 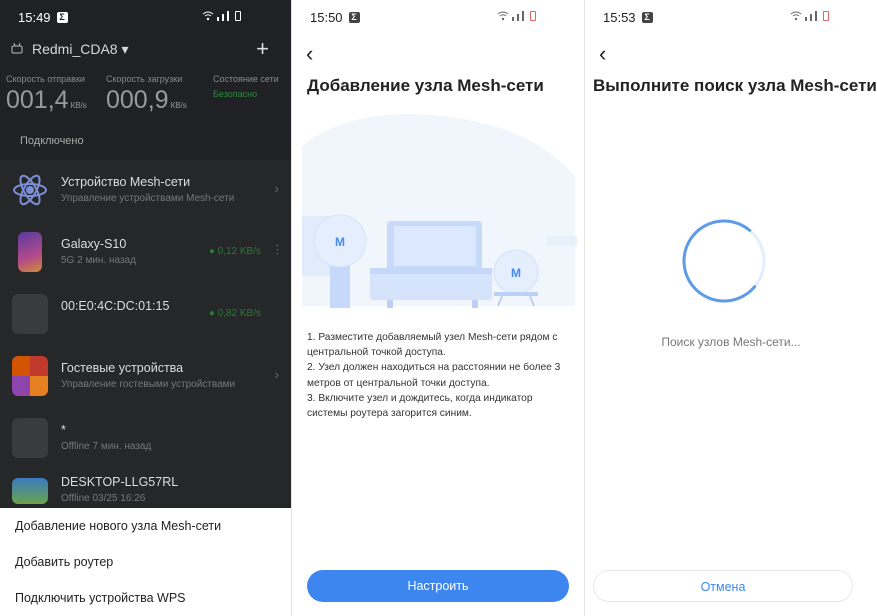 What do you see at coordinates (144, 79) in the screenshot?
I see `stat-label: Скорость загрузки` at bounding box center [144, 79].